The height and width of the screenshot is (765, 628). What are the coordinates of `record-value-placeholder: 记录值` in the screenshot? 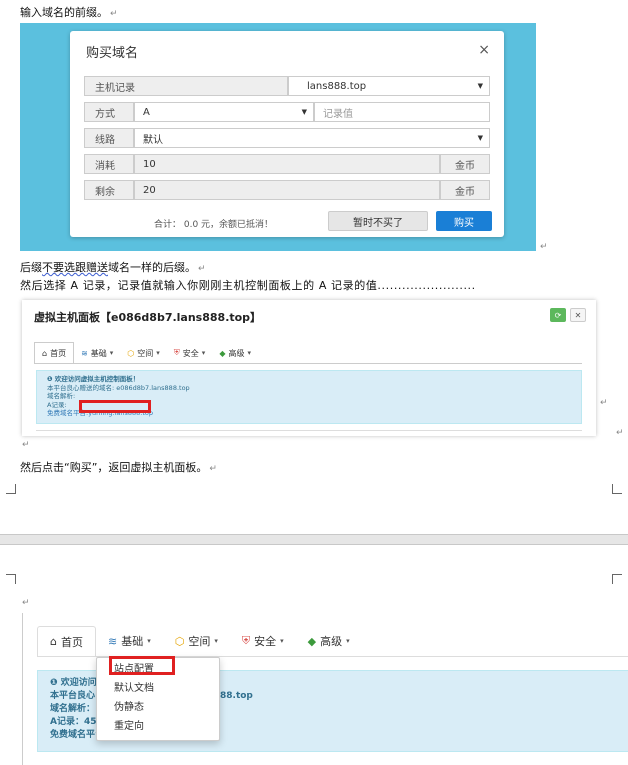 It's located at (338, 114).